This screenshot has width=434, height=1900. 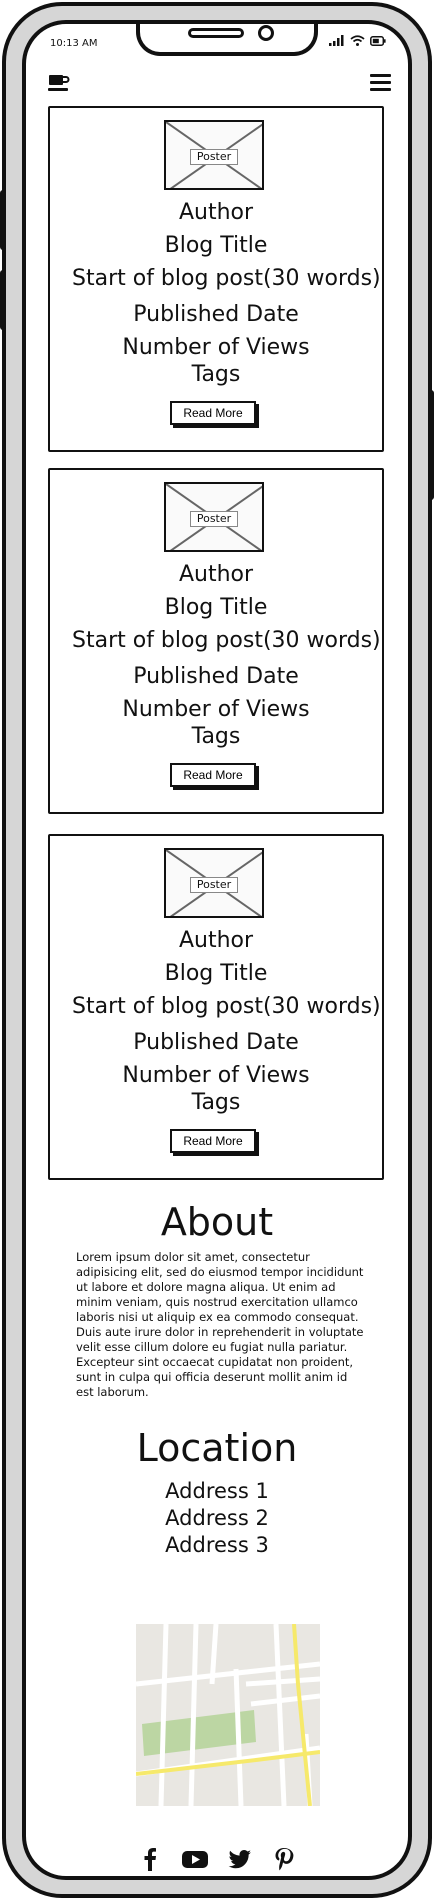 What do you see at coordinates (217, 1448) in the screenshot?
I see `location-heading: Location` at bounding box center [217, 1448].